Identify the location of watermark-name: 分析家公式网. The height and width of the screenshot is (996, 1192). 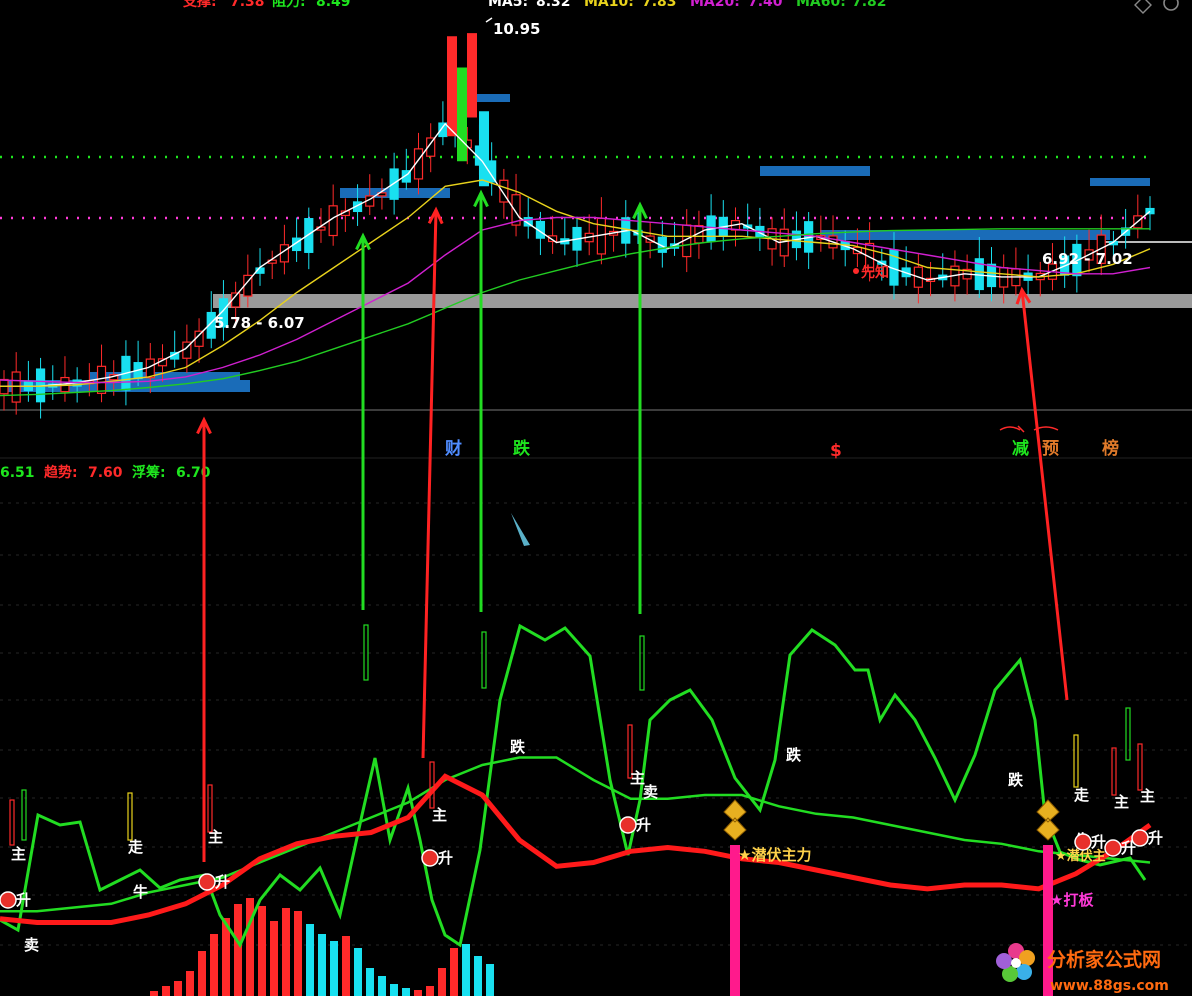
(1104, 959).